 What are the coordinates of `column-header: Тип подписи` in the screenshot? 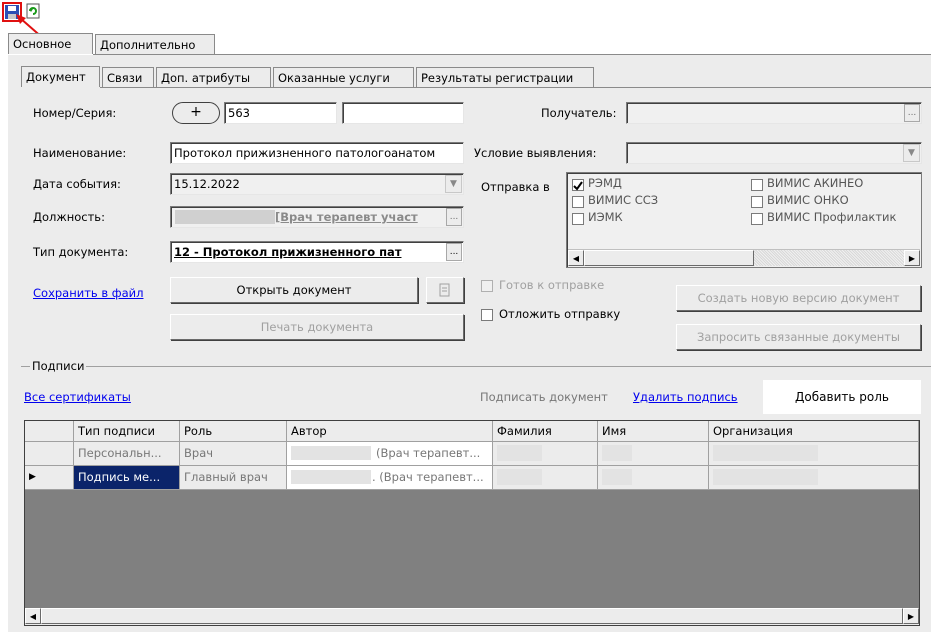 It's located at (127, 431).